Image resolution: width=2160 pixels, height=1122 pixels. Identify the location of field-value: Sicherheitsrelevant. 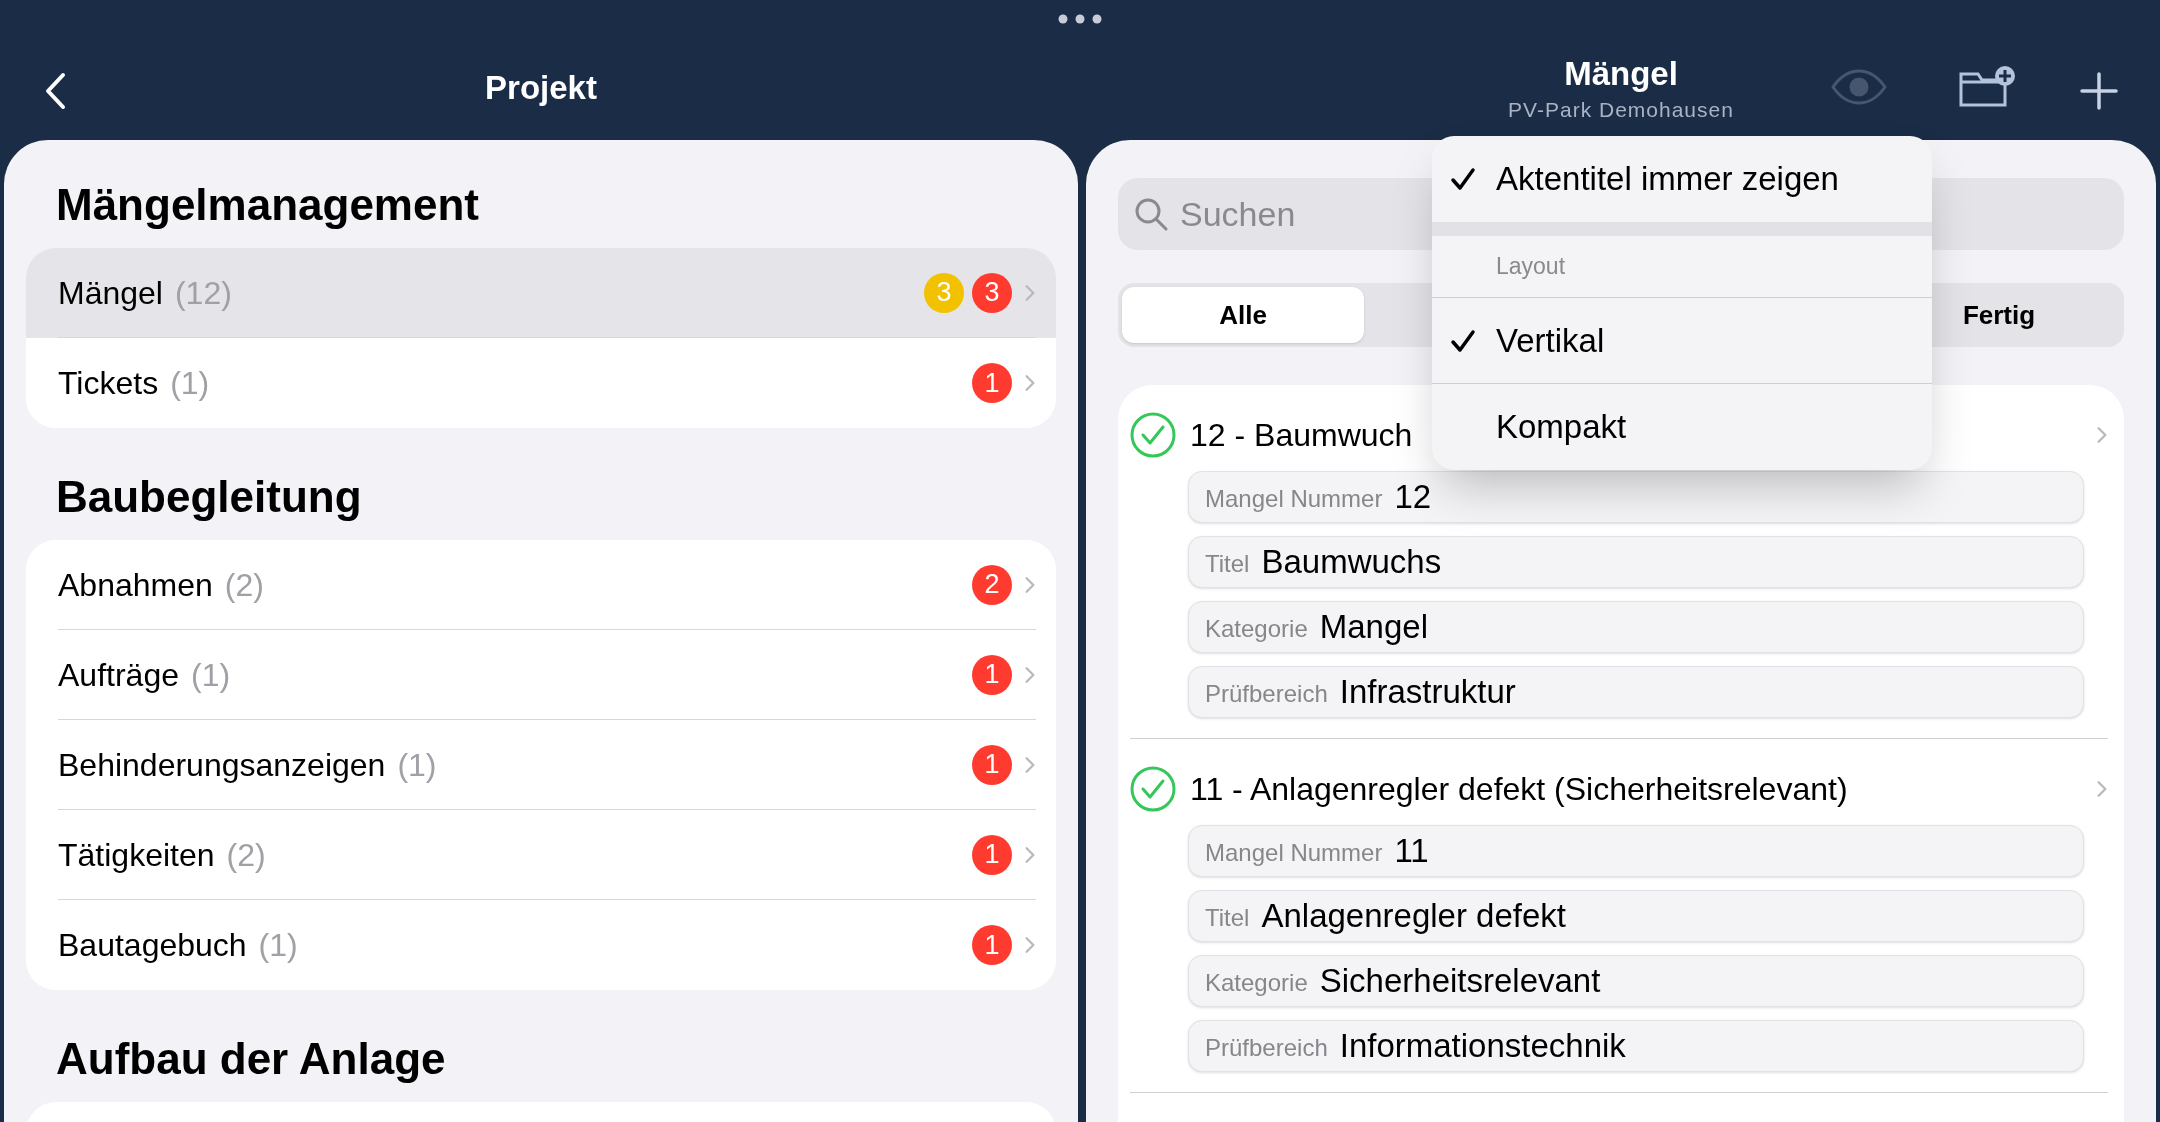
(1460, 981).